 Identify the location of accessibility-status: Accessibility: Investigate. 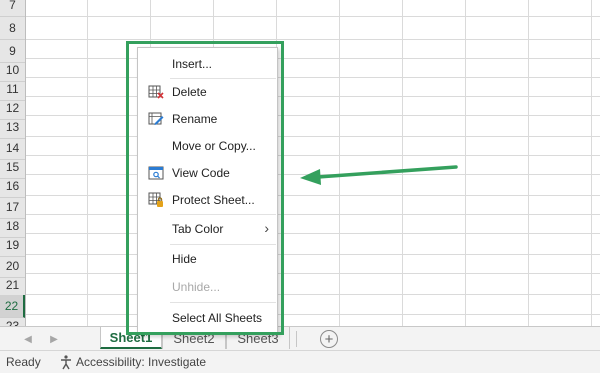
(141, 362).